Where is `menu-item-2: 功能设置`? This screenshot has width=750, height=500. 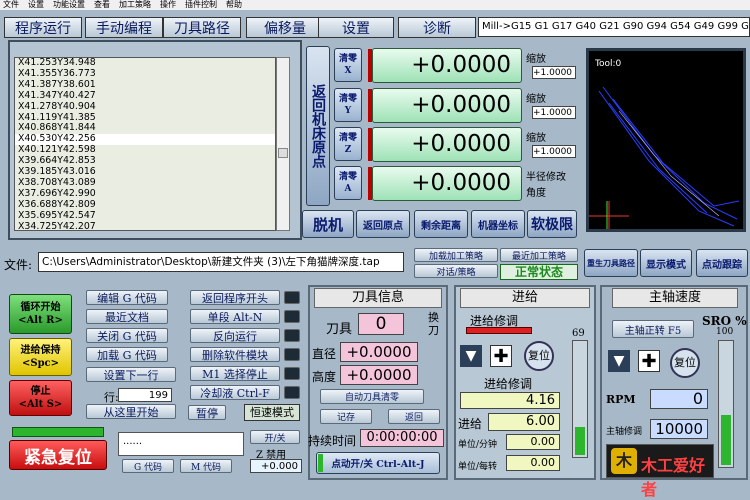 menu-item-2: 功能设置 is located at coordinates (69, 4).